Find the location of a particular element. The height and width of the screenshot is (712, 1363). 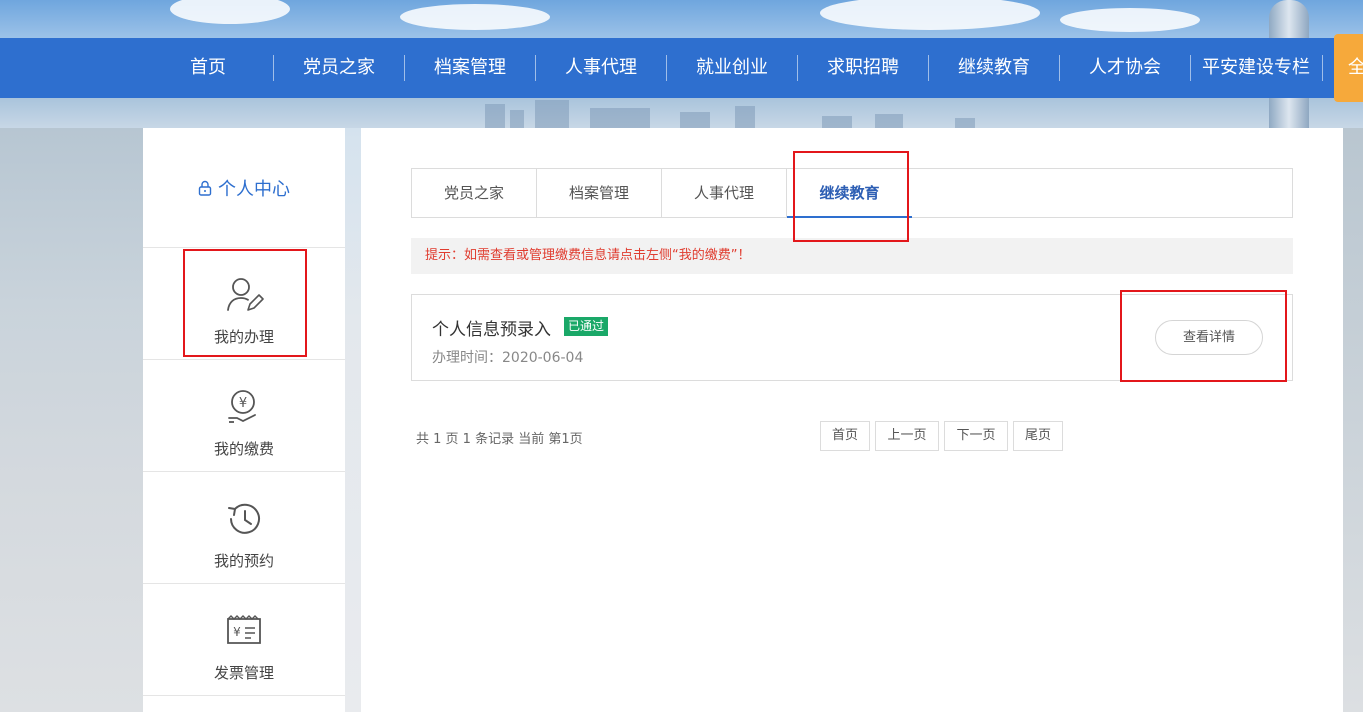

sidebar-item-label: 我的缴费 is located at coordinates (243, 449).